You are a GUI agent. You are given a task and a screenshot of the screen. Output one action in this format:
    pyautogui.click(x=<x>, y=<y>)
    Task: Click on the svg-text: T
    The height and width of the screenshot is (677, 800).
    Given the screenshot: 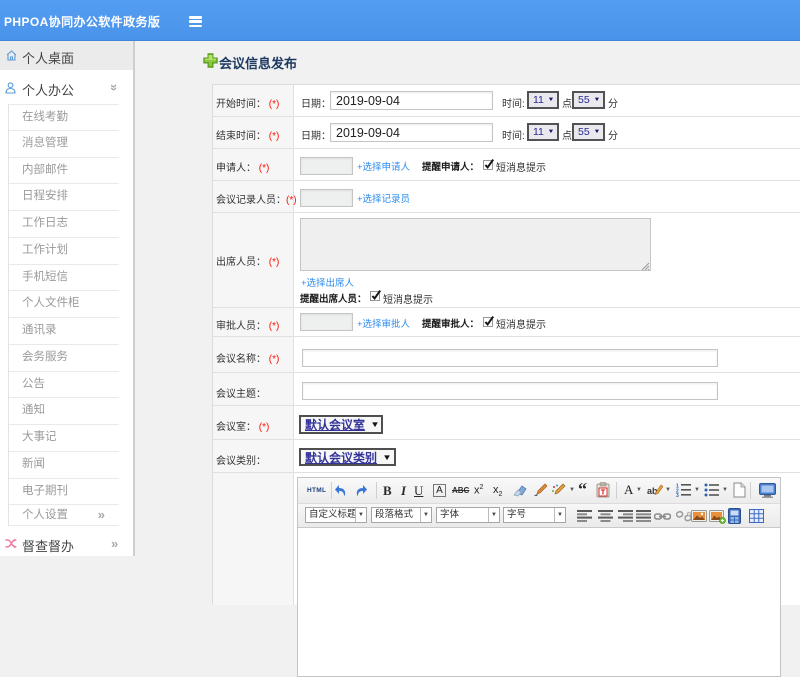 What is the action you would take?
    pyautogui.click(x=603, y=493)
    